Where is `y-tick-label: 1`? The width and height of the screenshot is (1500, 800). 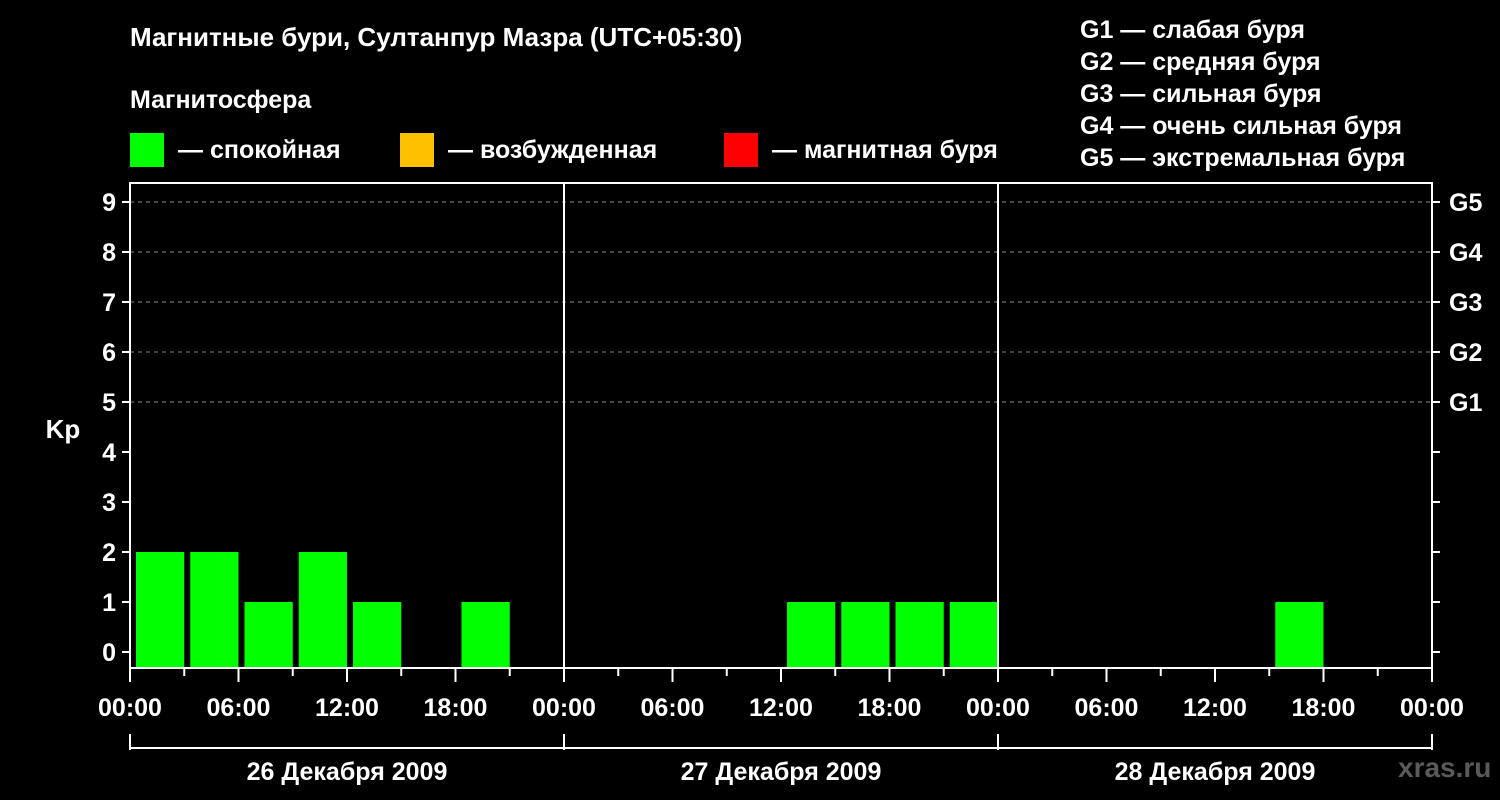 y-tick-label: 1 is located at coordinates (109, 603).